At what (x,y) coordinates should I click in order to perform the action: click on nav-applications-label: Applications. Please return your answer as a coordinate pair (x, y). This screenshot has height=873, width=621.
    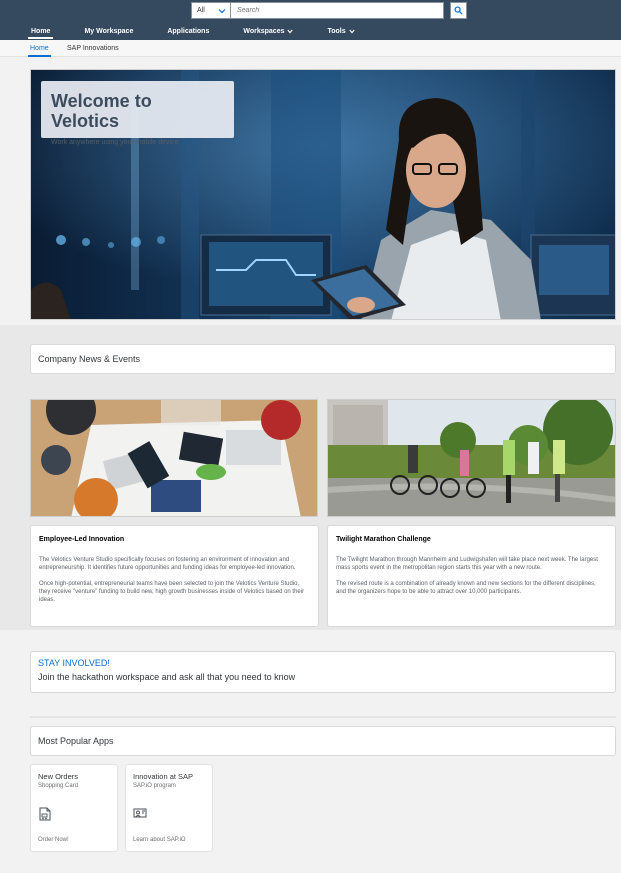
    Looking at the image, I should click on (188, 31).